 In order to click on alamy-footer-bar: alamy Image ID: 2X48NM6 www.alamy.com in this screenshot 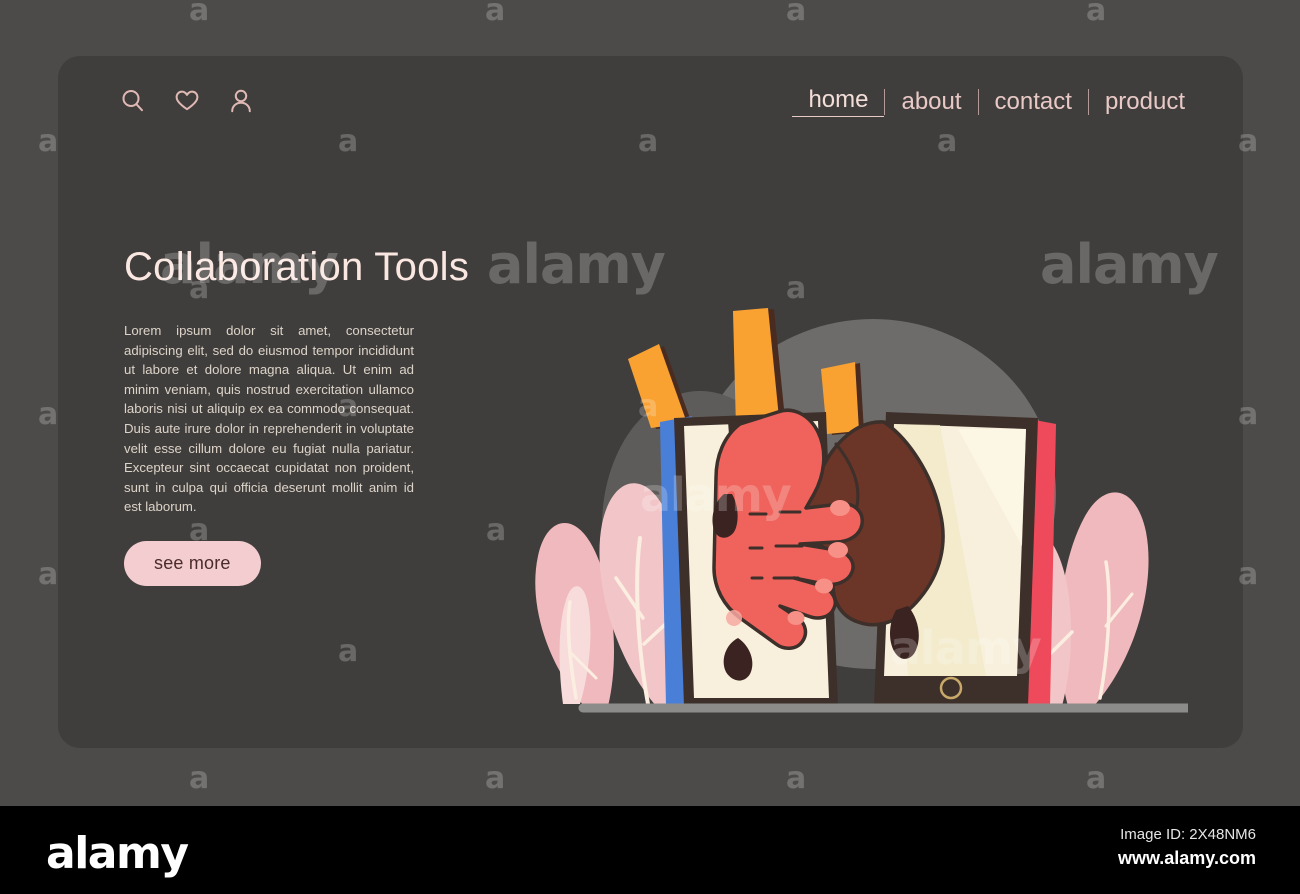, I will do `click(650, 850)`.